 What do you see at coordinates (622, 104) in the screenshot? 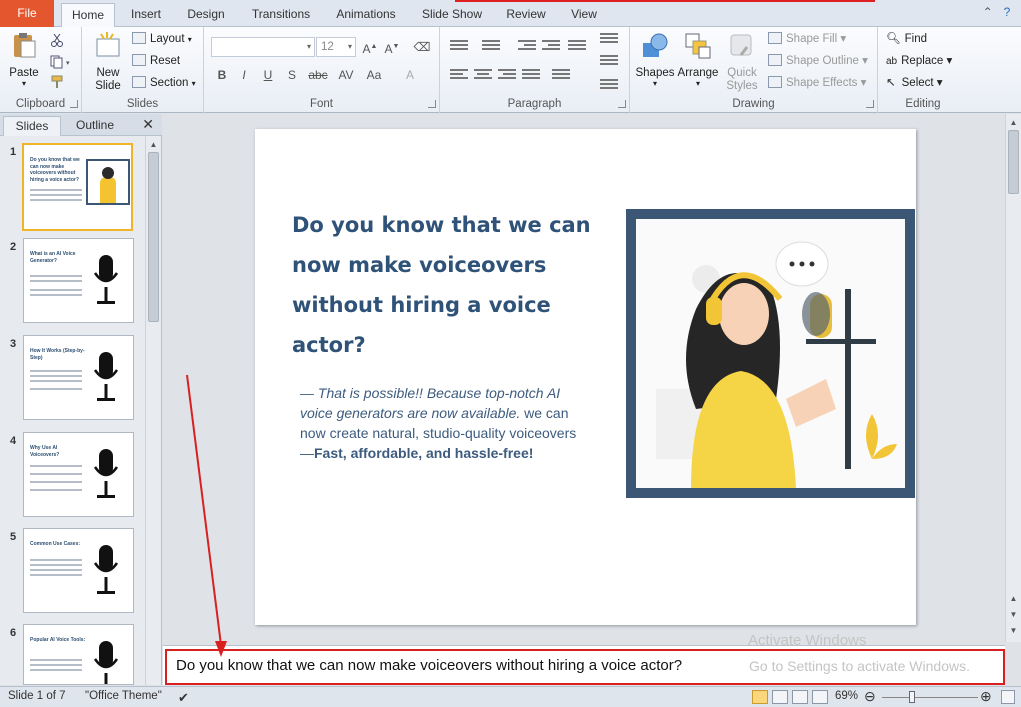
I see `paragraph-launcher-icon` at bounding box center [622, 104].